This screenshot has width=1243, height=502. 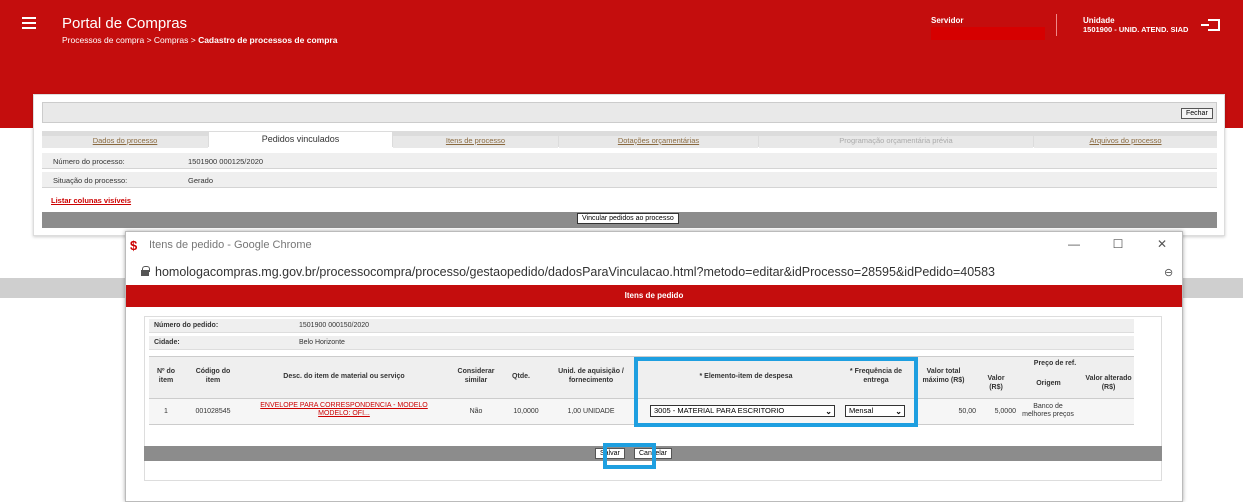 I want to click on numero-processo-row: Número do processo: 1501900 000125/2020, so click(x=629, y=161).